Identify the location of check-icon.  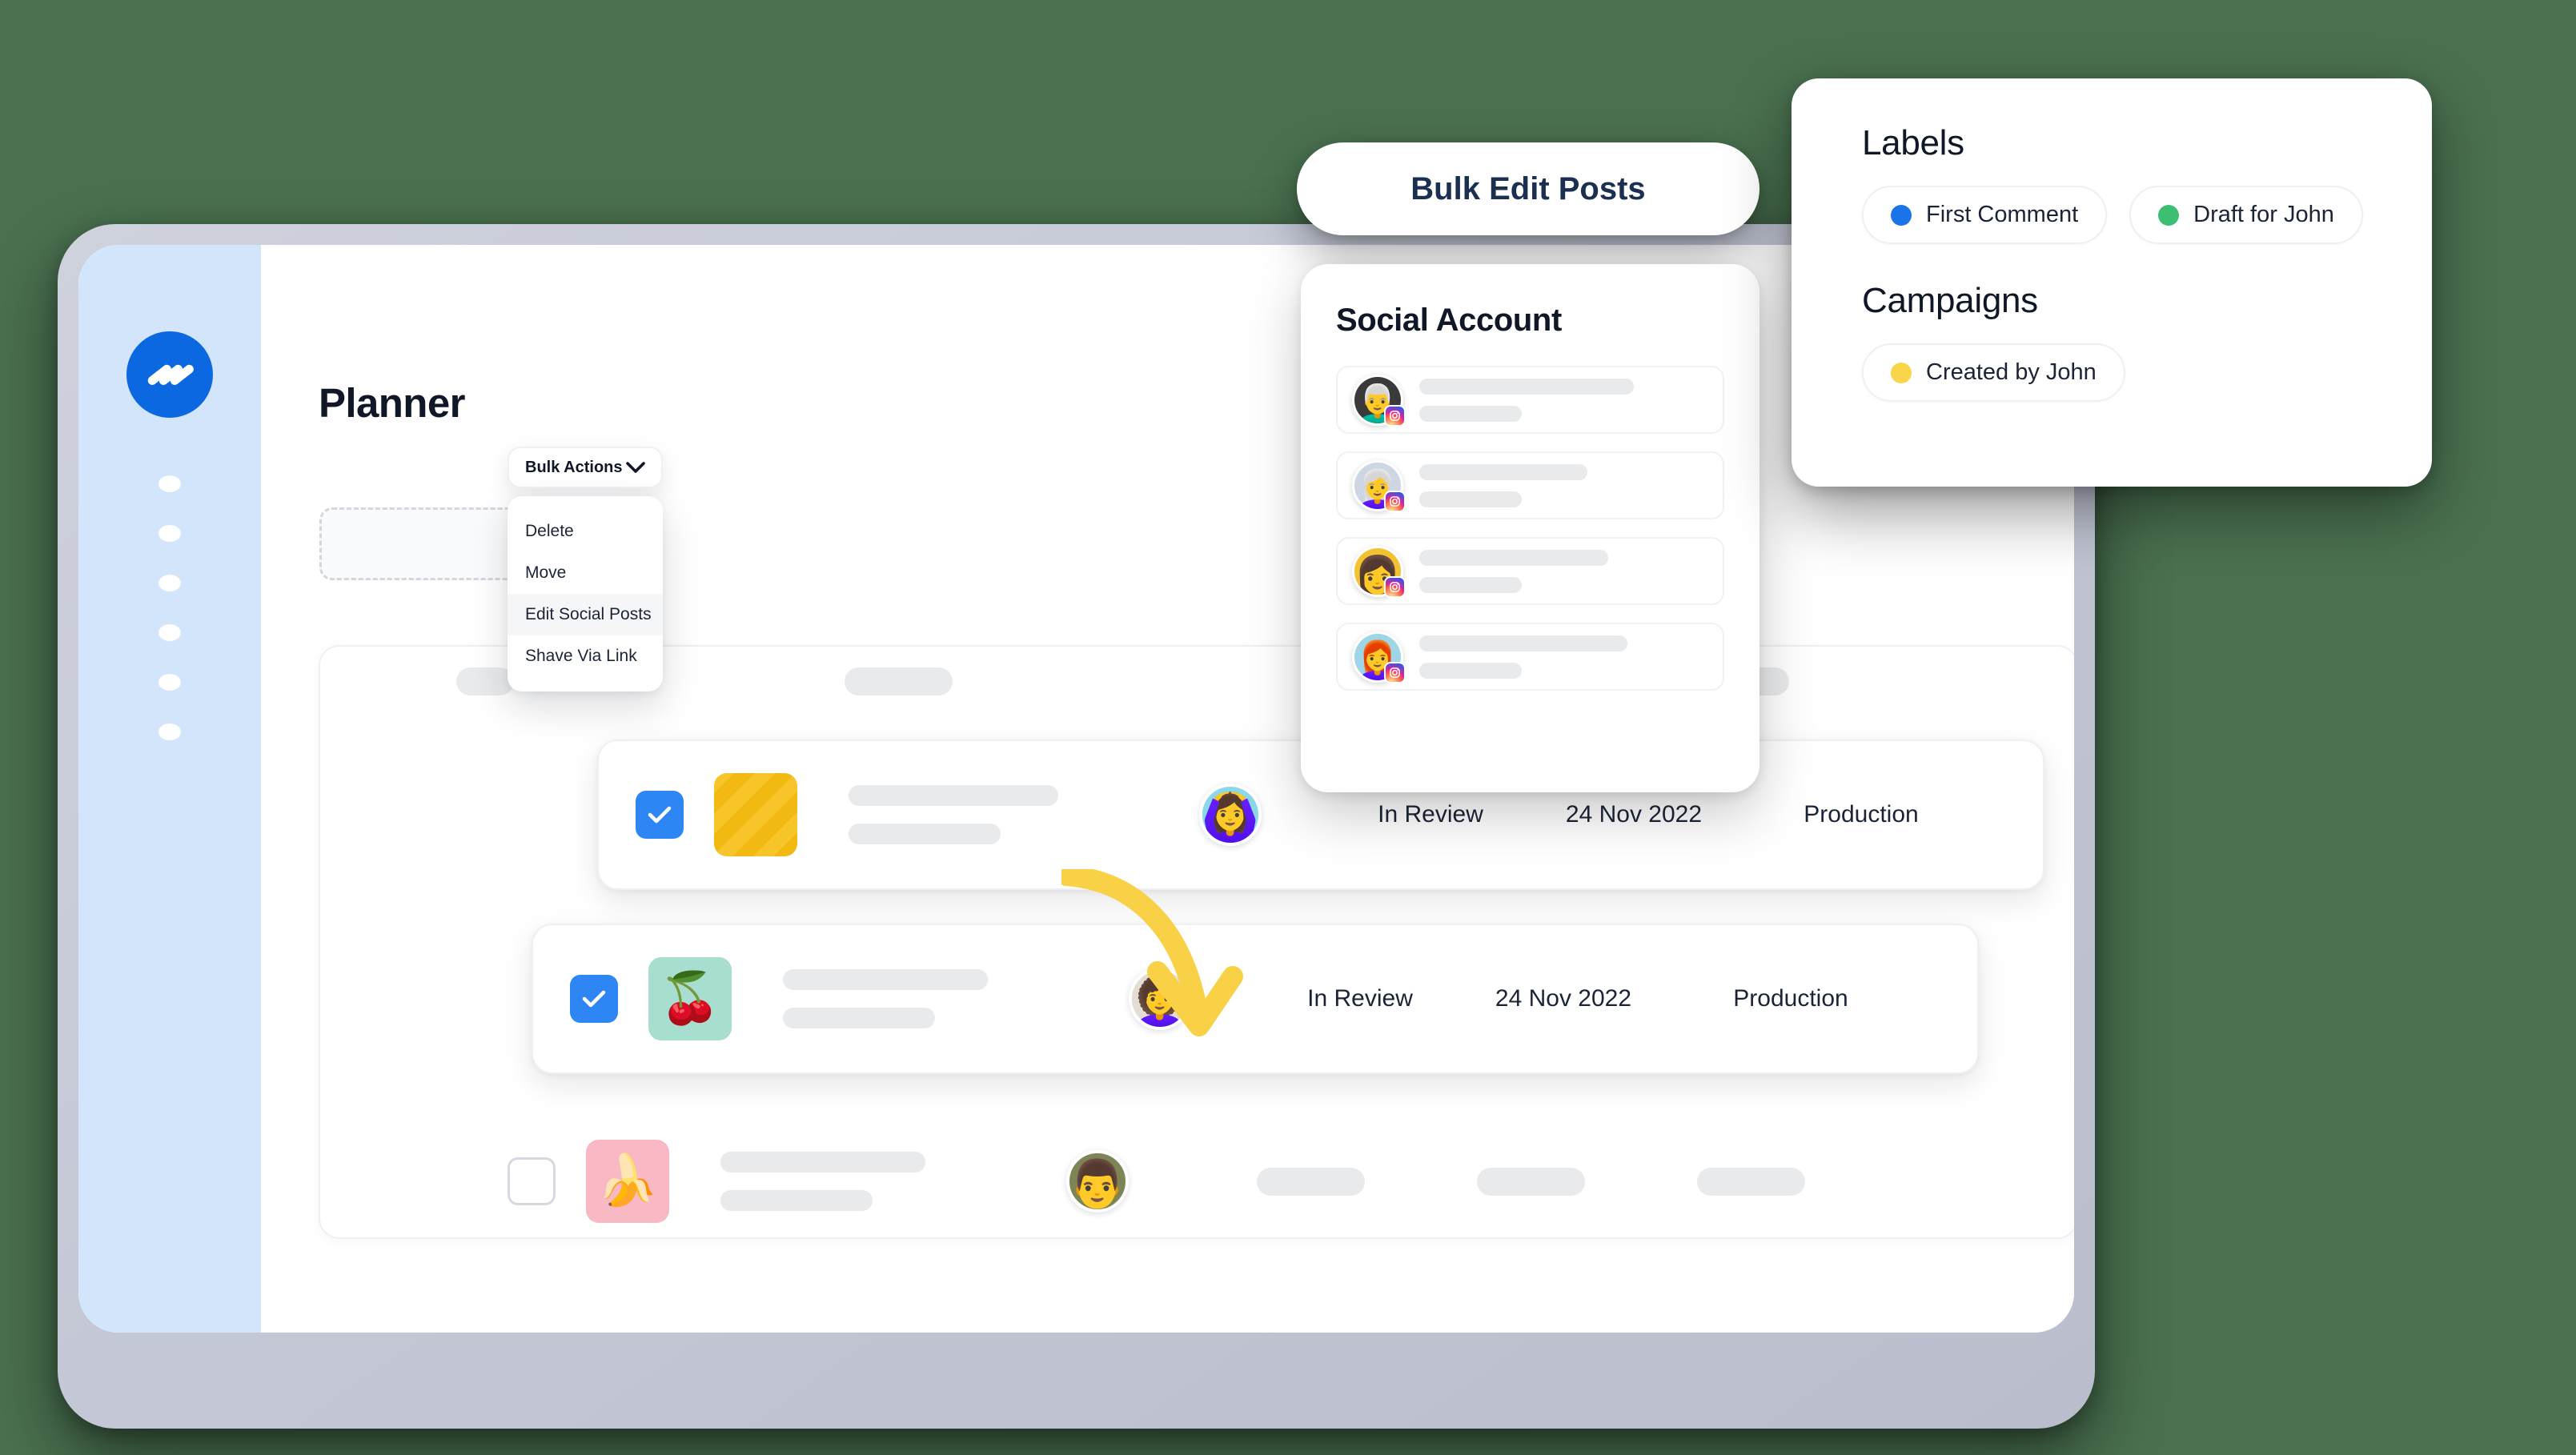
(660, 815).